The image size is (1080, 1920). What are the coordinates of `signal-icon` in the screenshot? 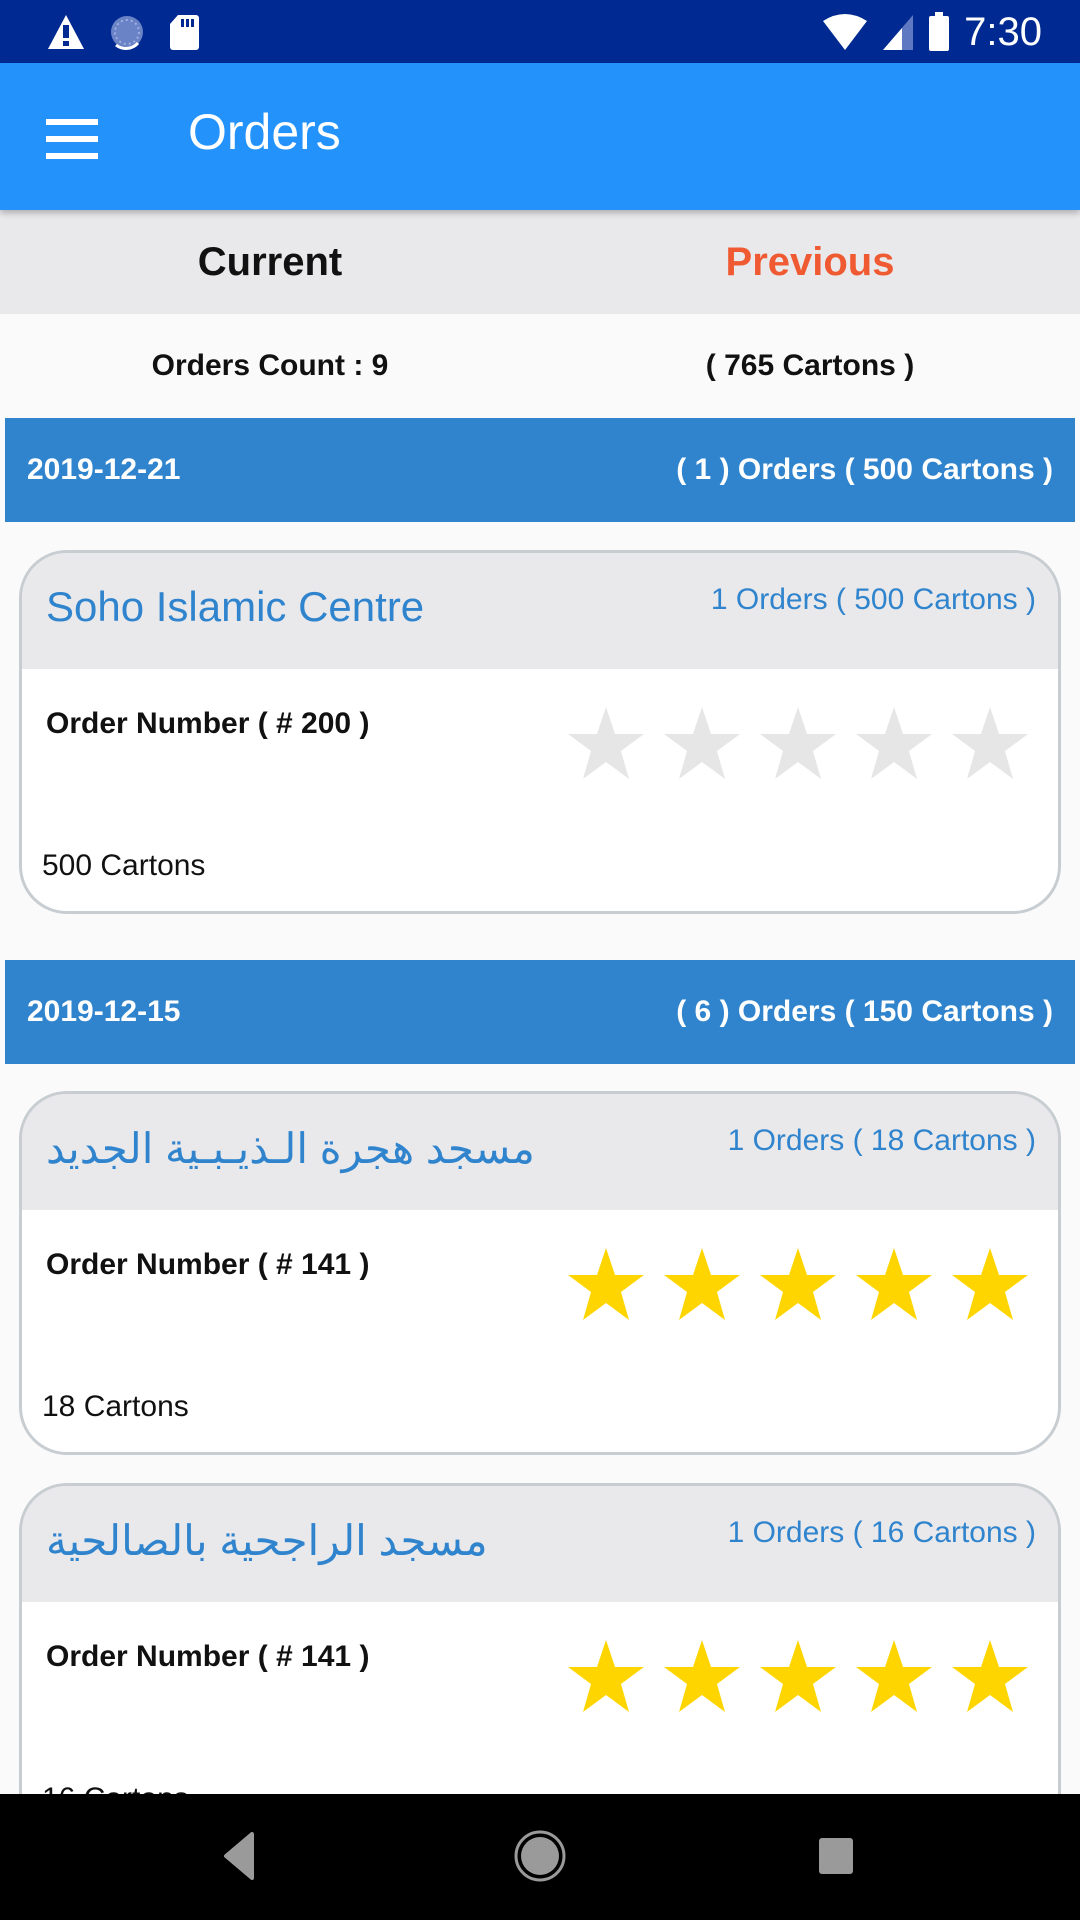 It's located at (898, 32).